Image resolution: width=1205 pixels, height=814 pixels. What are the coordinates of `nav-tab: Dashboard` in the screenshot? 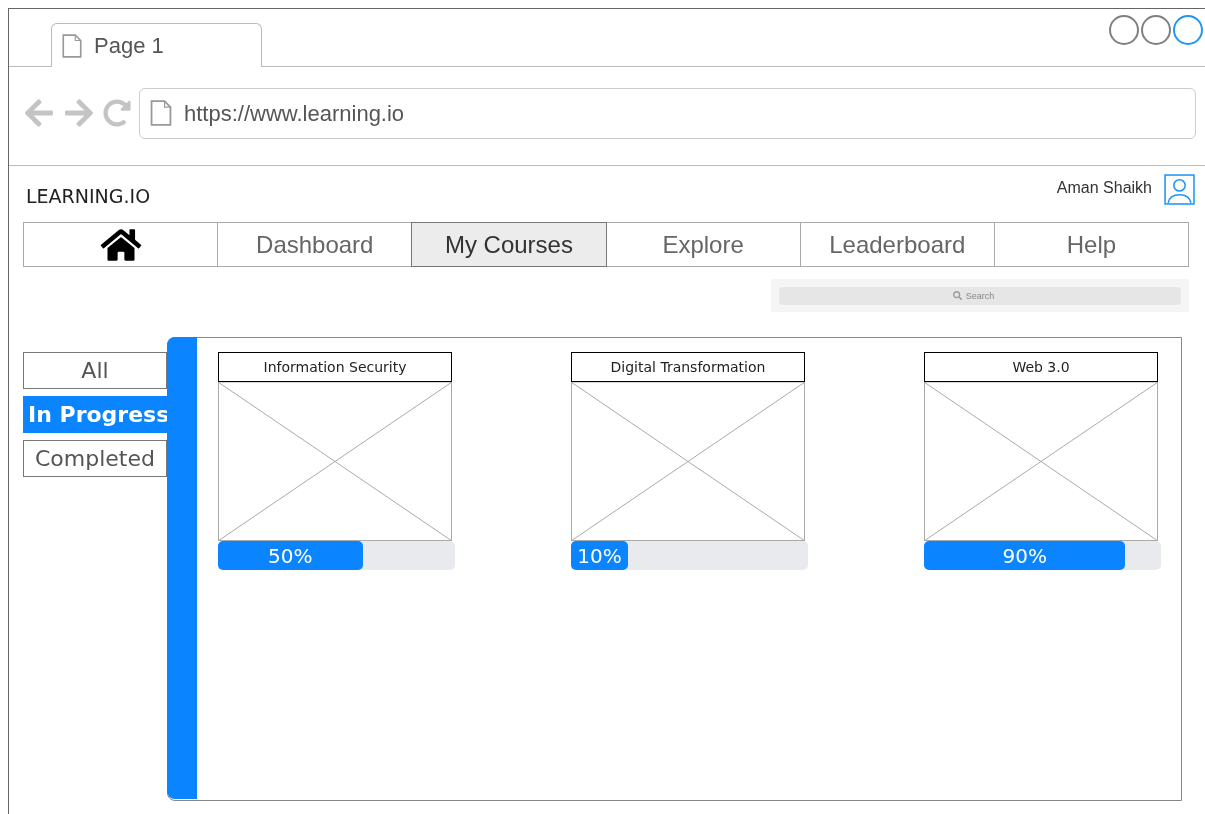 It's located at (315, 244).